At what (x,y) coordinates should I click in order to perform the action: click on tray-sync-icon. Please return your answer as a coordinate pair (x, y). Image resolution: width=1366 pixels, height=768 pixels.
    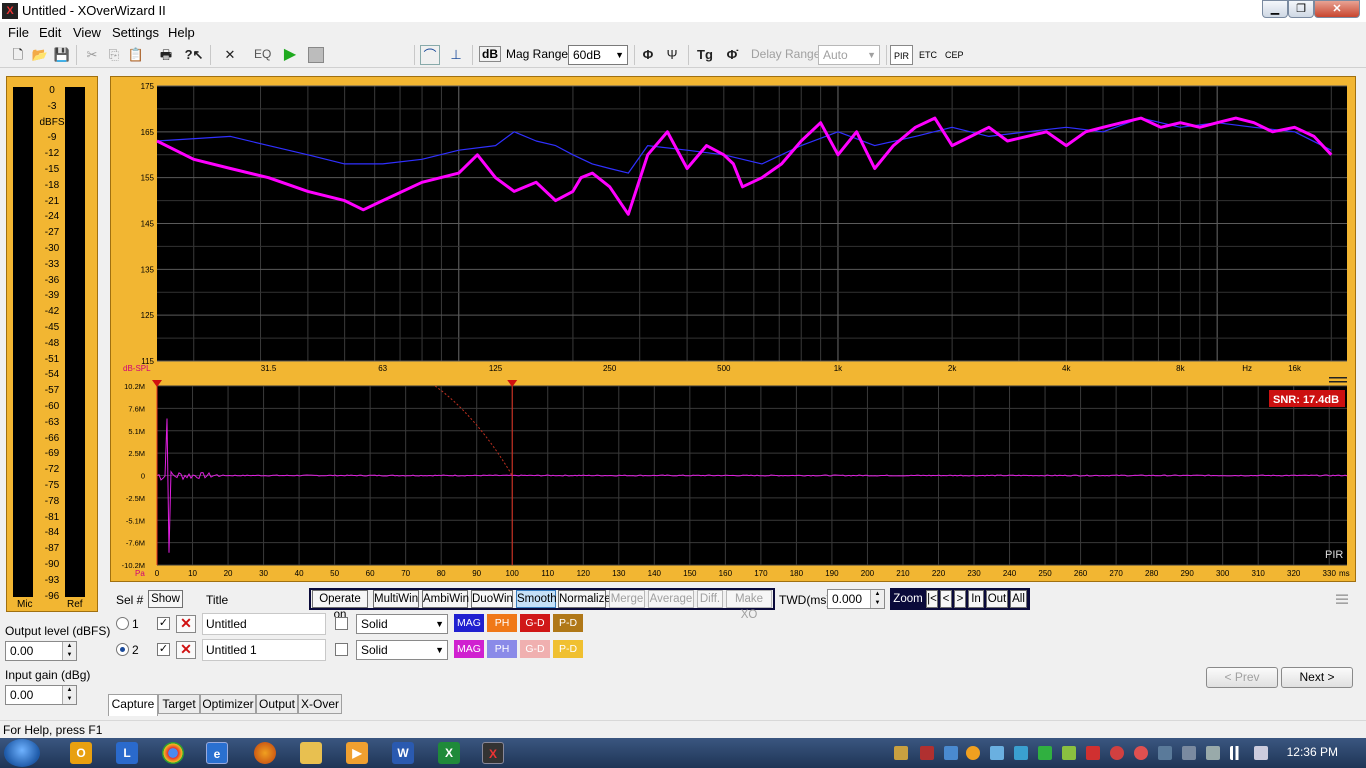
    Looking at the image, I should click on (997, 753).